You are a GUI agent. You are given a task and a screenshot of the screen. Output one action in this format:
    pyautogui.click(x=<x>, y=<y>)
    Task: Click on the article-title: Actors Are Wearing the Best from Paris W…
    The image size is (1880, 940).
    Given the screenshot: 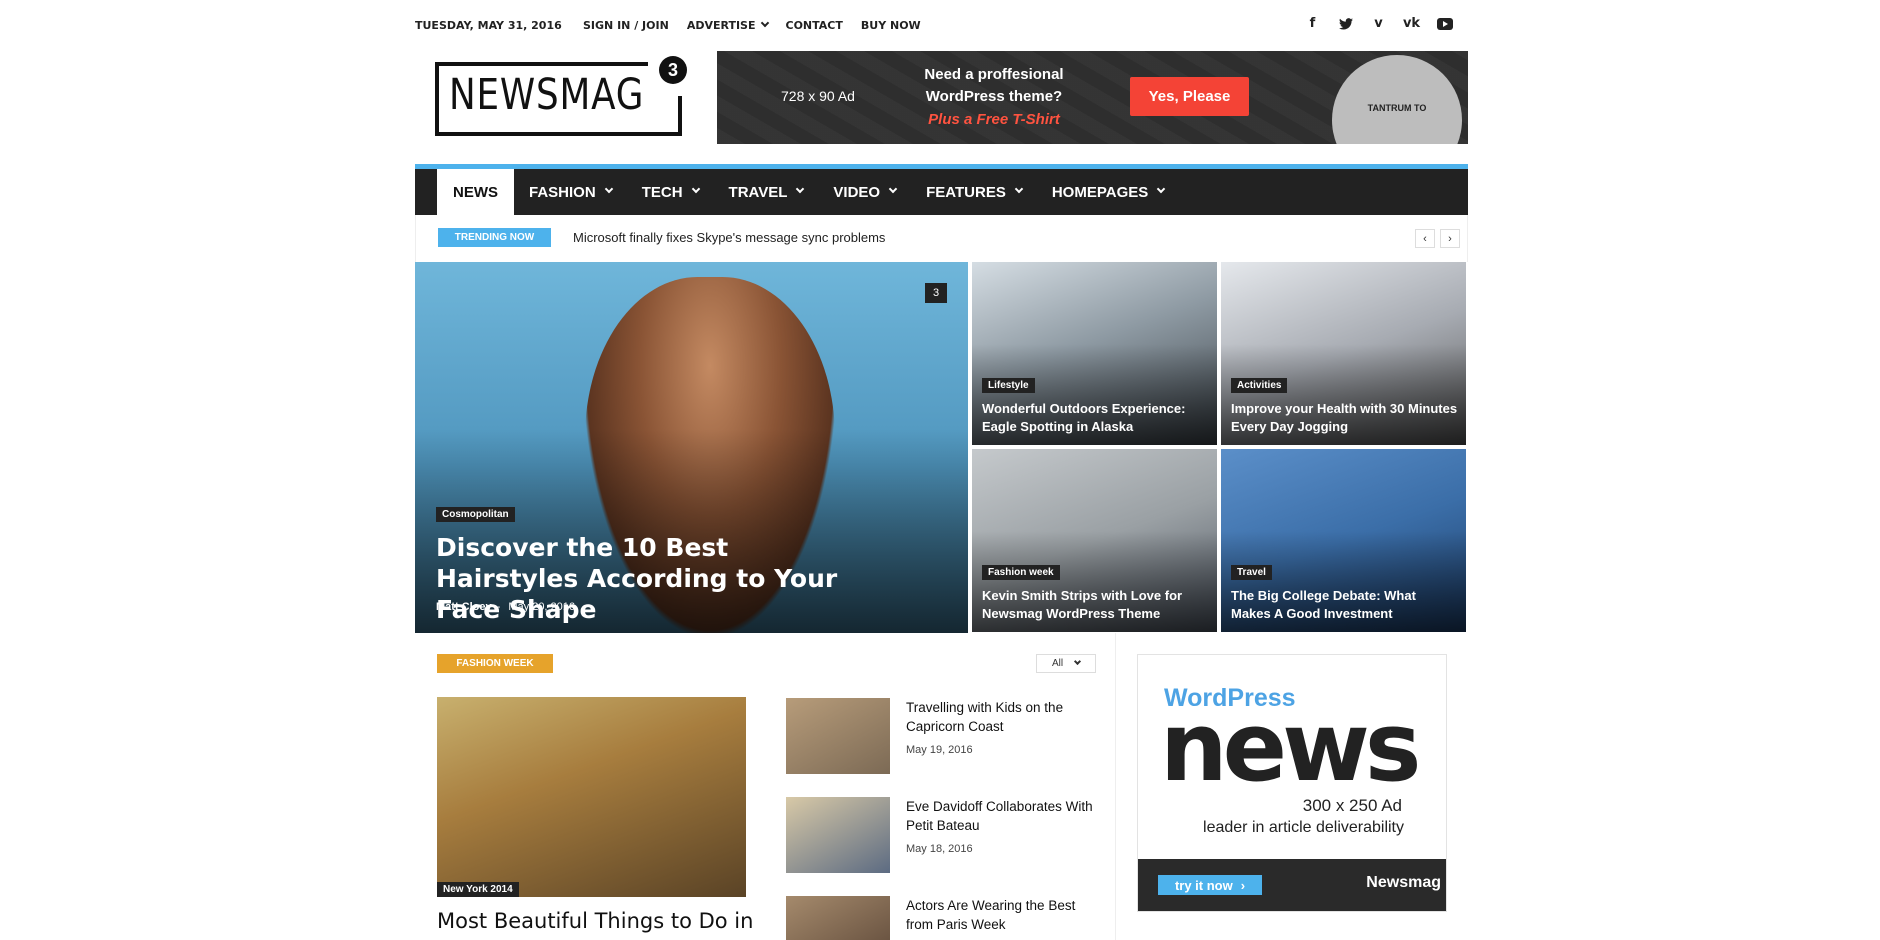 What is the action you would take?
    pyautogui.click(x=1003, y=915)
    